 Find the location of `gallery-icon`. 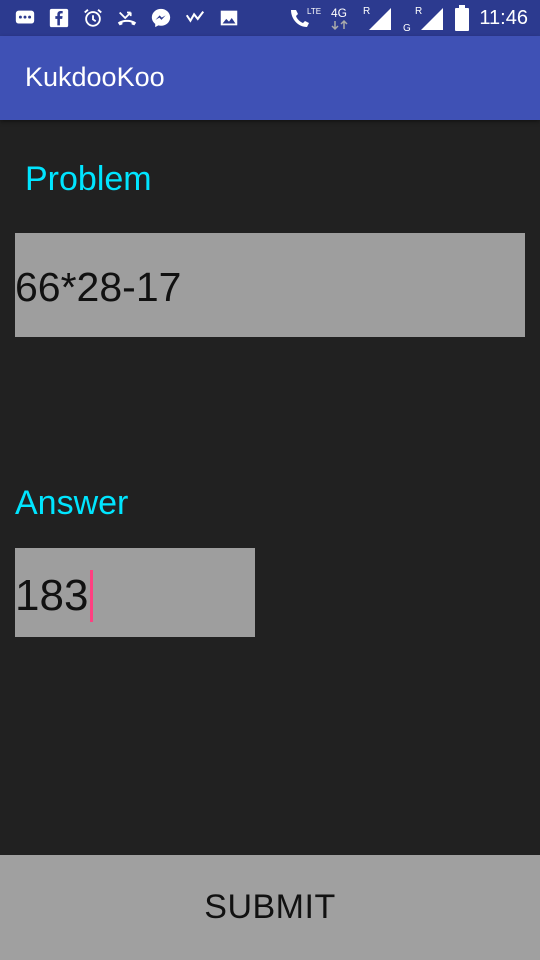

gallery-icon is located at coordinates (229, 18).